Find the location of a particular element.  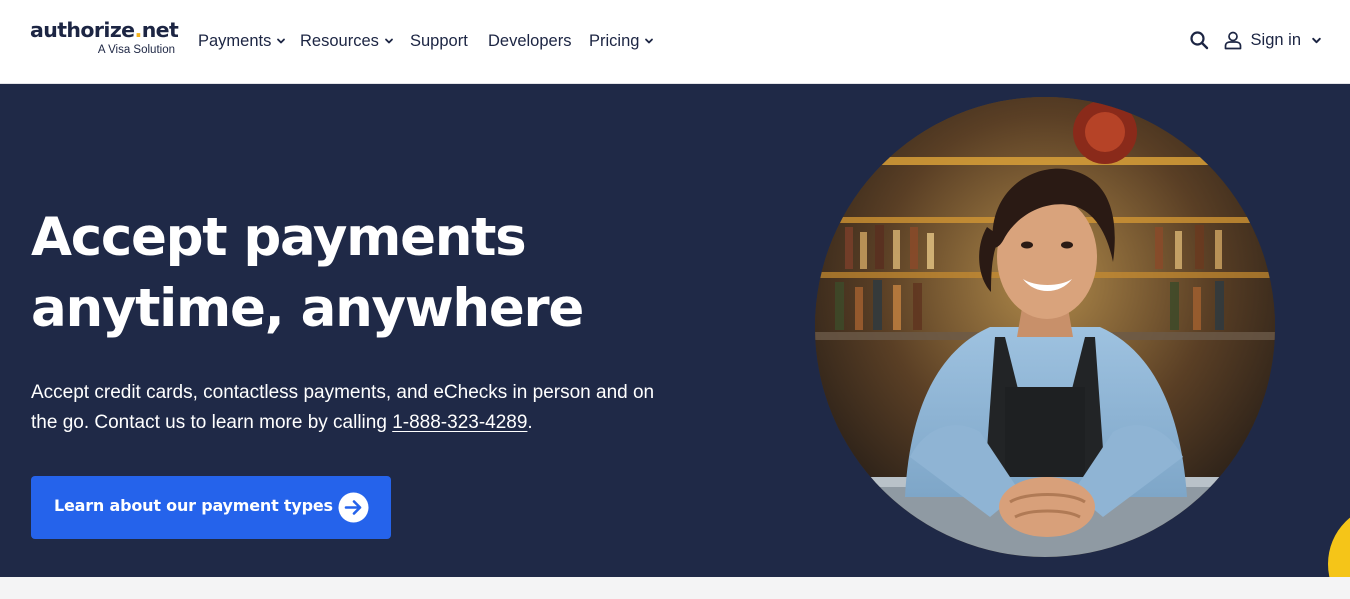

nav-support: Support is located at coordinates (449, 41).